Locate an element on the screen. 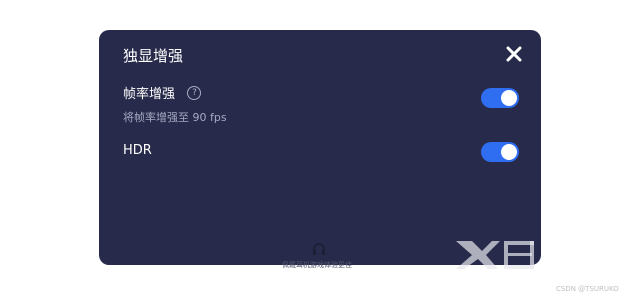  frame-rate-boost-toggle is located at coordinates (500, 98).